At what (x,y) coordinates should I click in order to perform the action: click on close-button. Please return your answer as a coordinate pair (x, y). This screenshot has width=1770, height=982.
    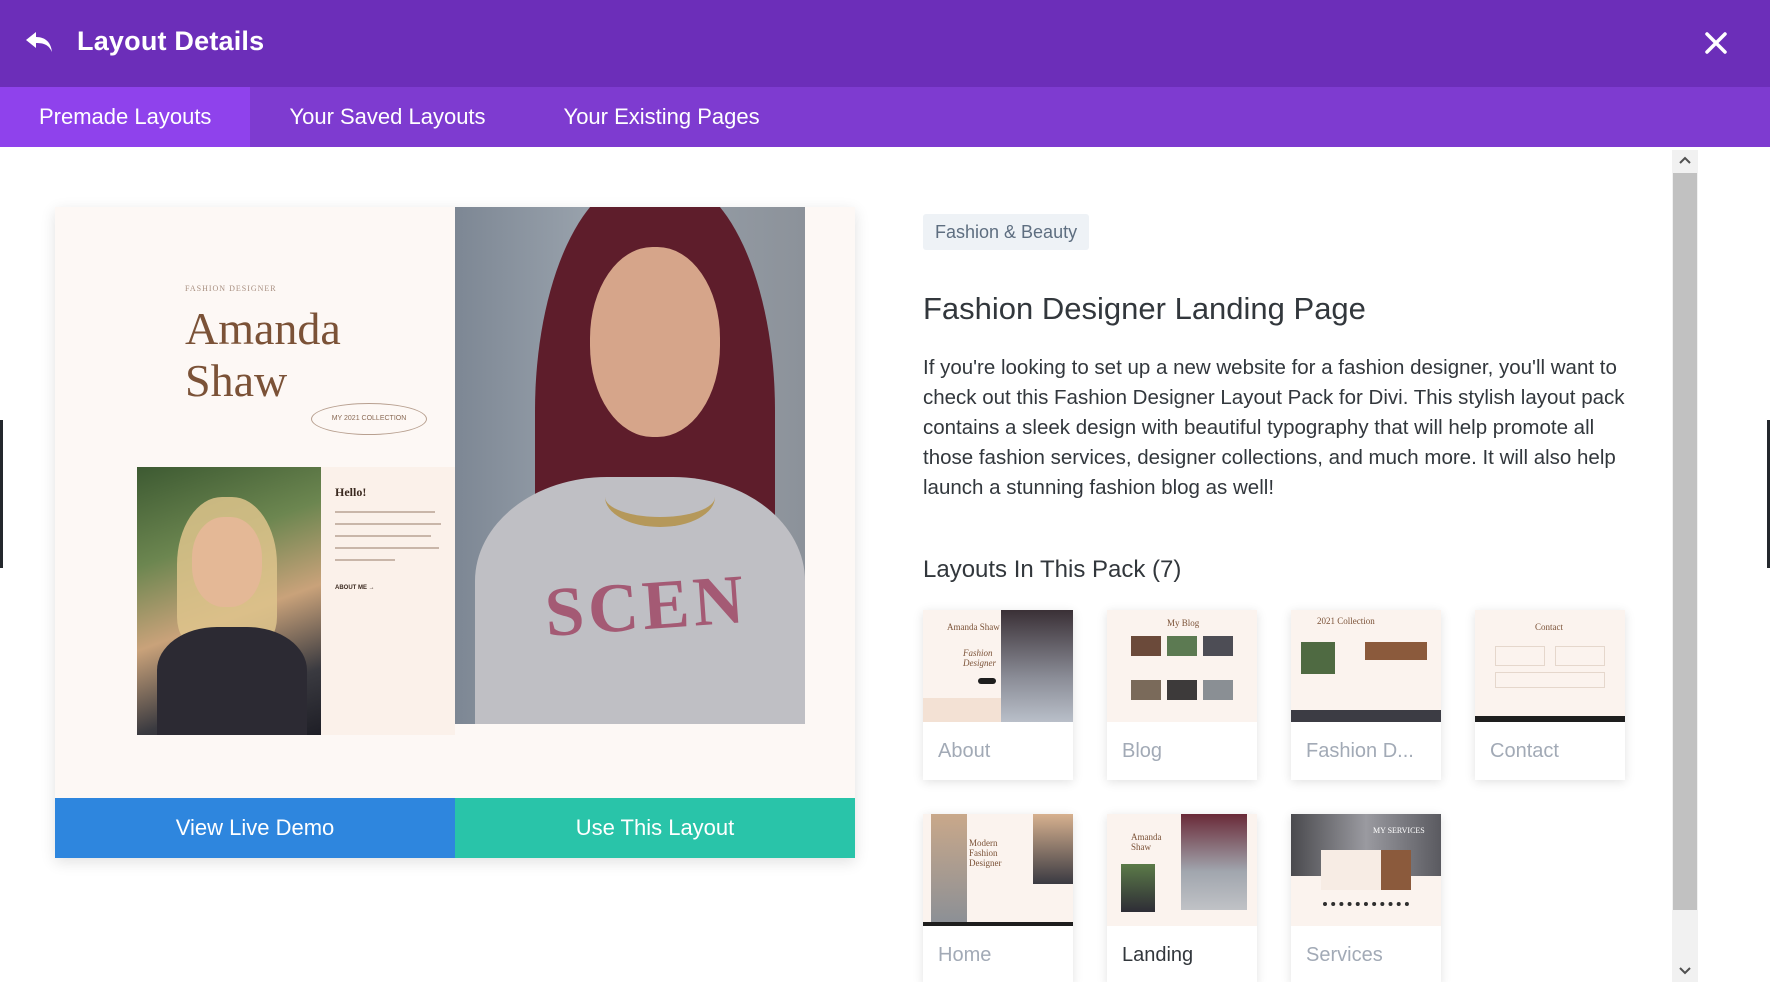
    Looking at the image, I should click on (1716, 43).